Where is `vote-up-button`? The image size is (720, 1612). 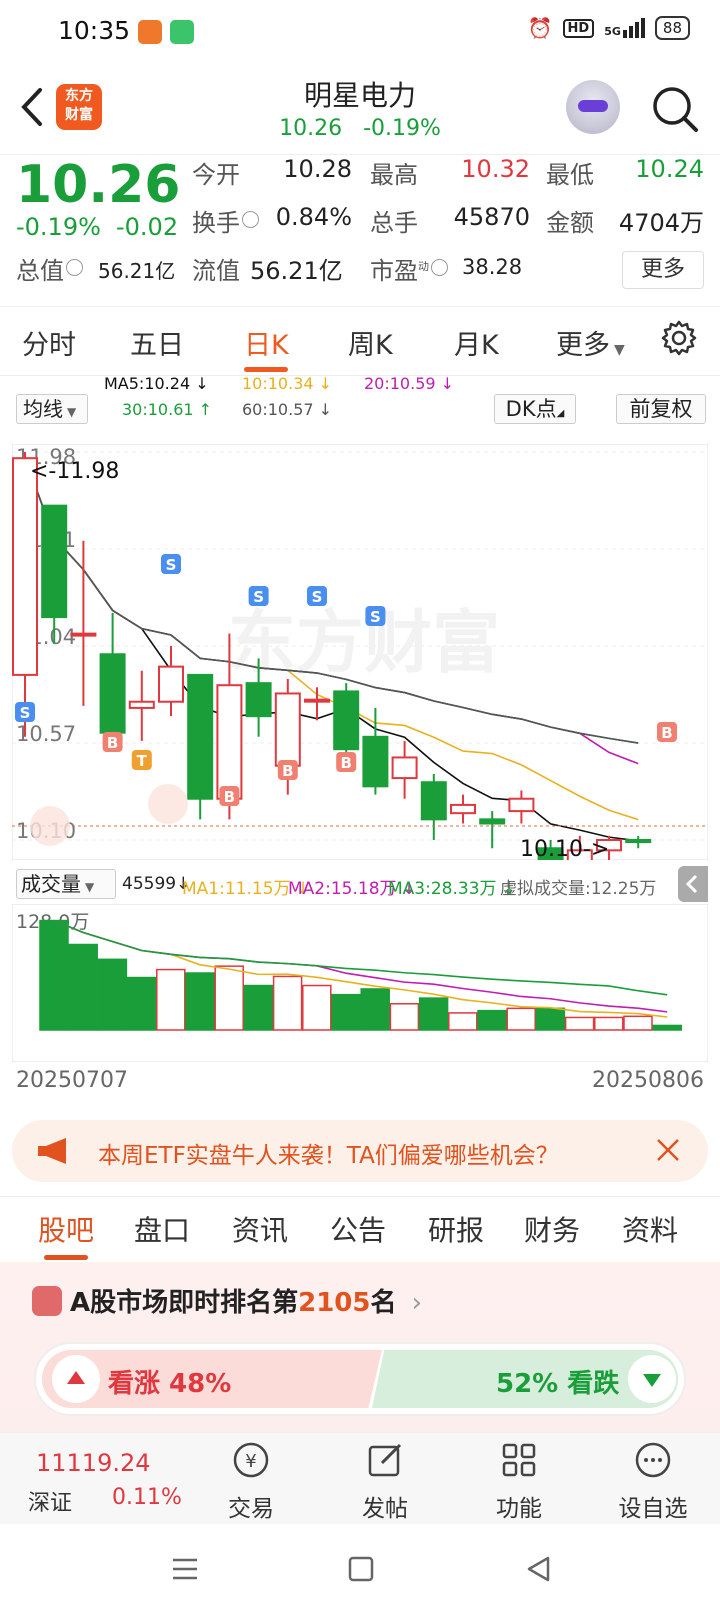
vote-up-button is located at coordinates (76, 1379).